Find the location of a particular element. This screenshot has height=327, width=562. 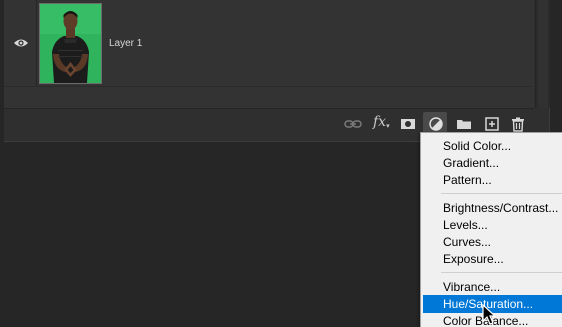

layer-name: Layer 1 is located at coordinates (125, 43).